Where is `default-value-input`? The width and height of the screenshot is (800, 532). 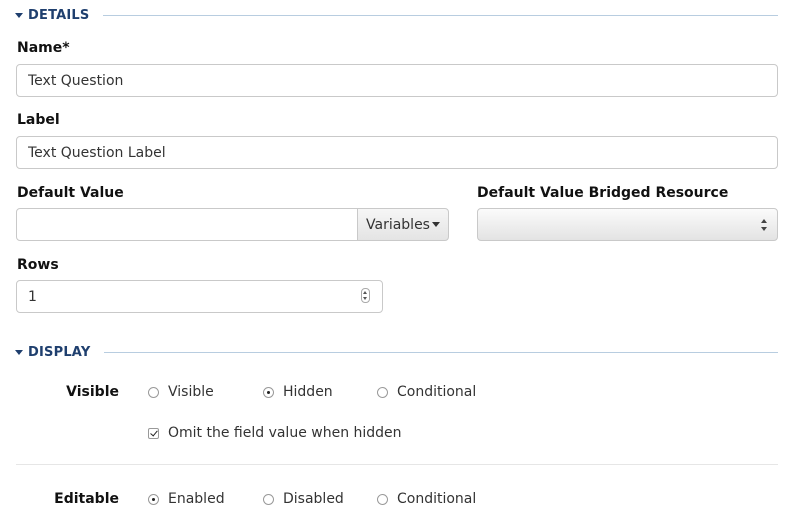
default-value-input is located at coordinates (187, 224).